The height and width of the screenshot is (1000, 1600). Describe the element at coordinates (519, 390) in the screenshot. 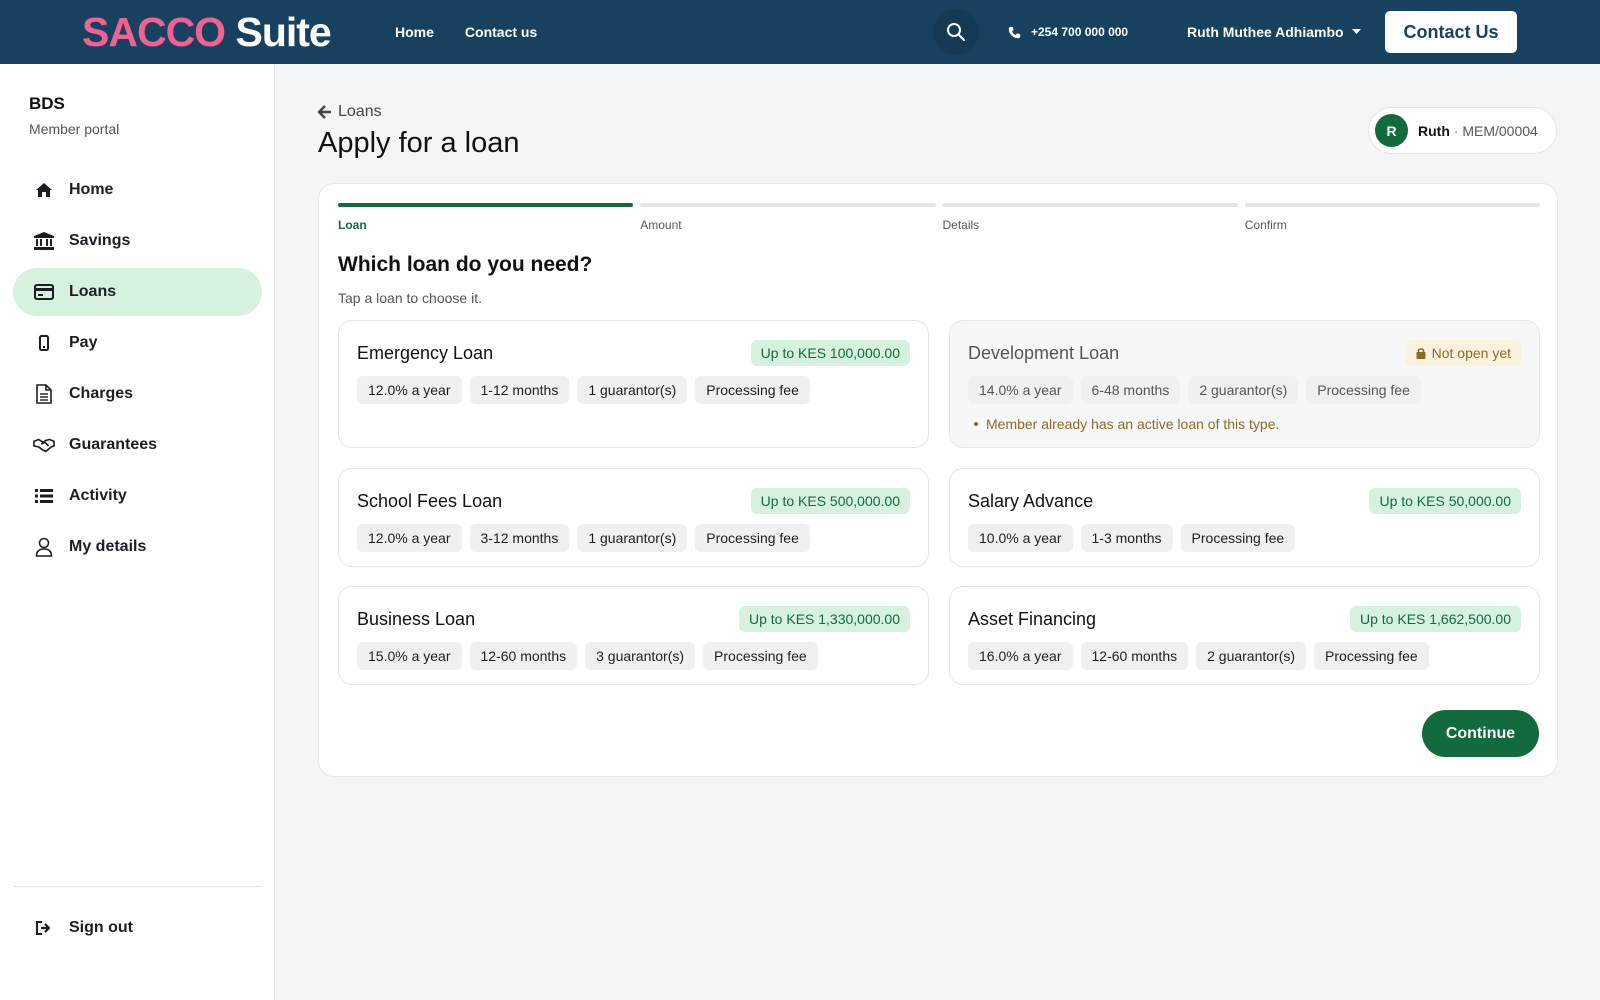

I see `loan-term-tag: 1-12 months` at that location.